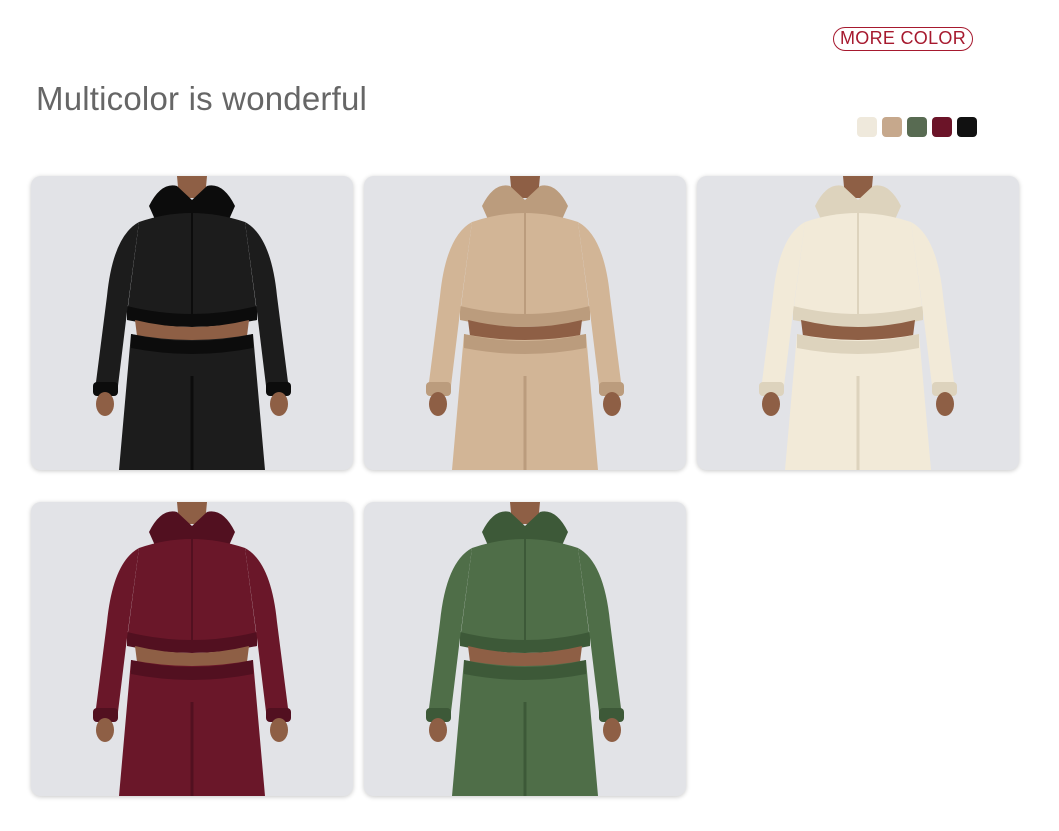 The image size is (1059, 831). Describe the element at coordinates (867, 127) in the screenshot. I see `swatch-cream` at that location.